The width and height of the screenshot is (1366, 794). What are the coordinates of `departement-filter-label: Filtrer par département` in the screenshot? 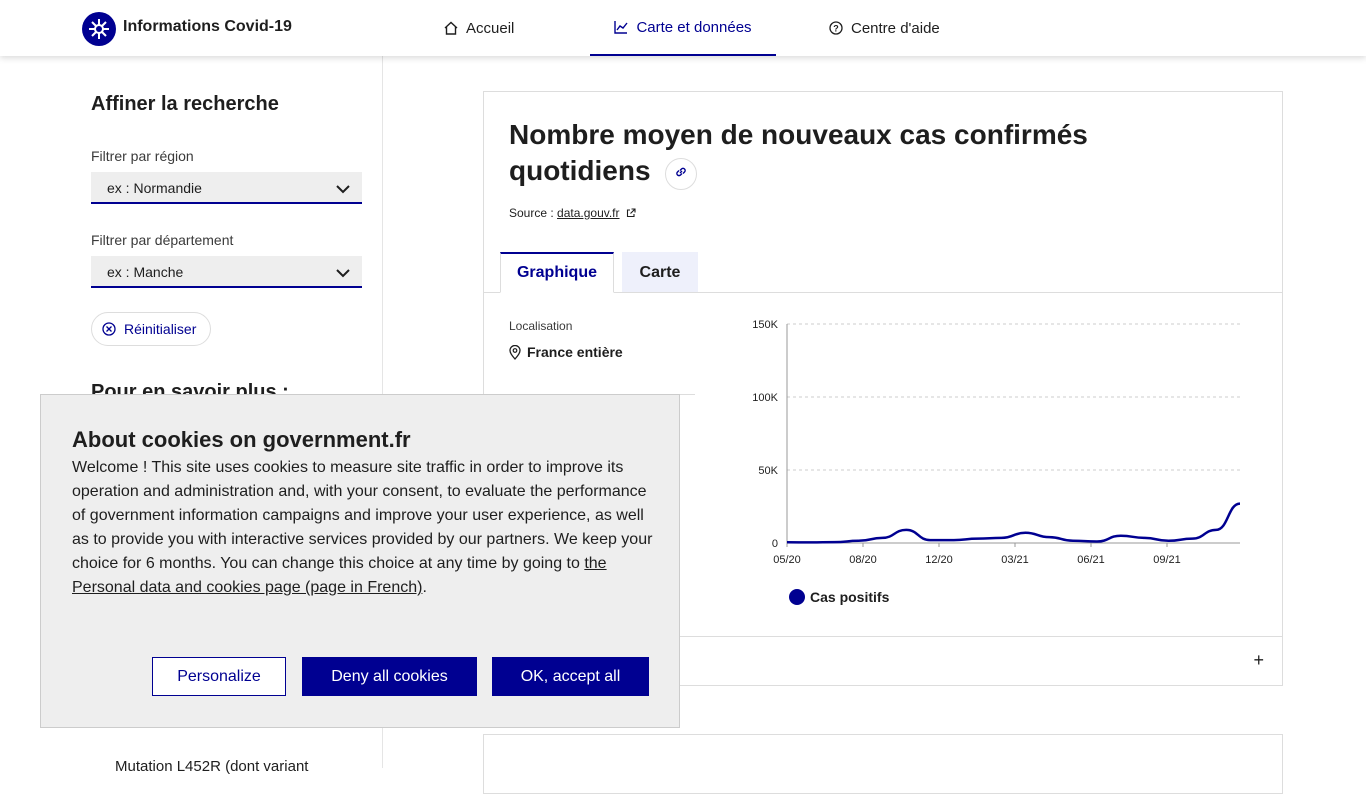 It's located at (162, 240).